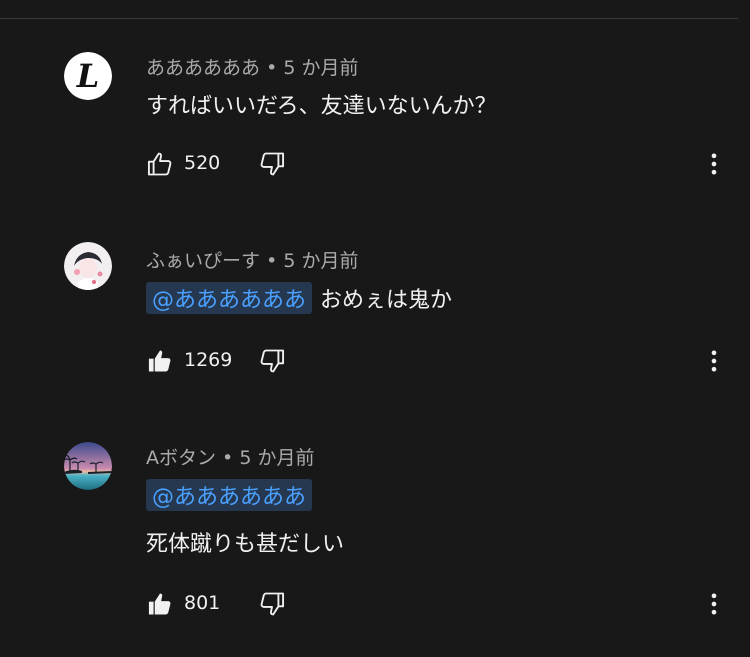 Image resolution: width=750 pixels, height=657 pixels. I want to click on like-count: 1269, so click(208, 360).